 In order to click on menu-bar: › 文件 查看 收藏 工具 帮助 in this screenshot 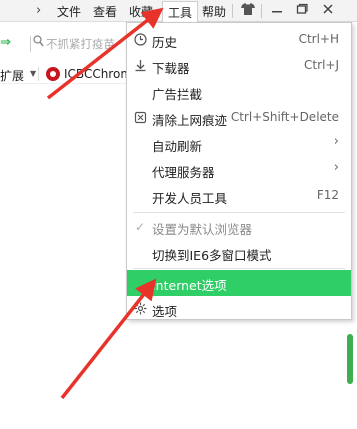, I will do `click(178, 11)`.